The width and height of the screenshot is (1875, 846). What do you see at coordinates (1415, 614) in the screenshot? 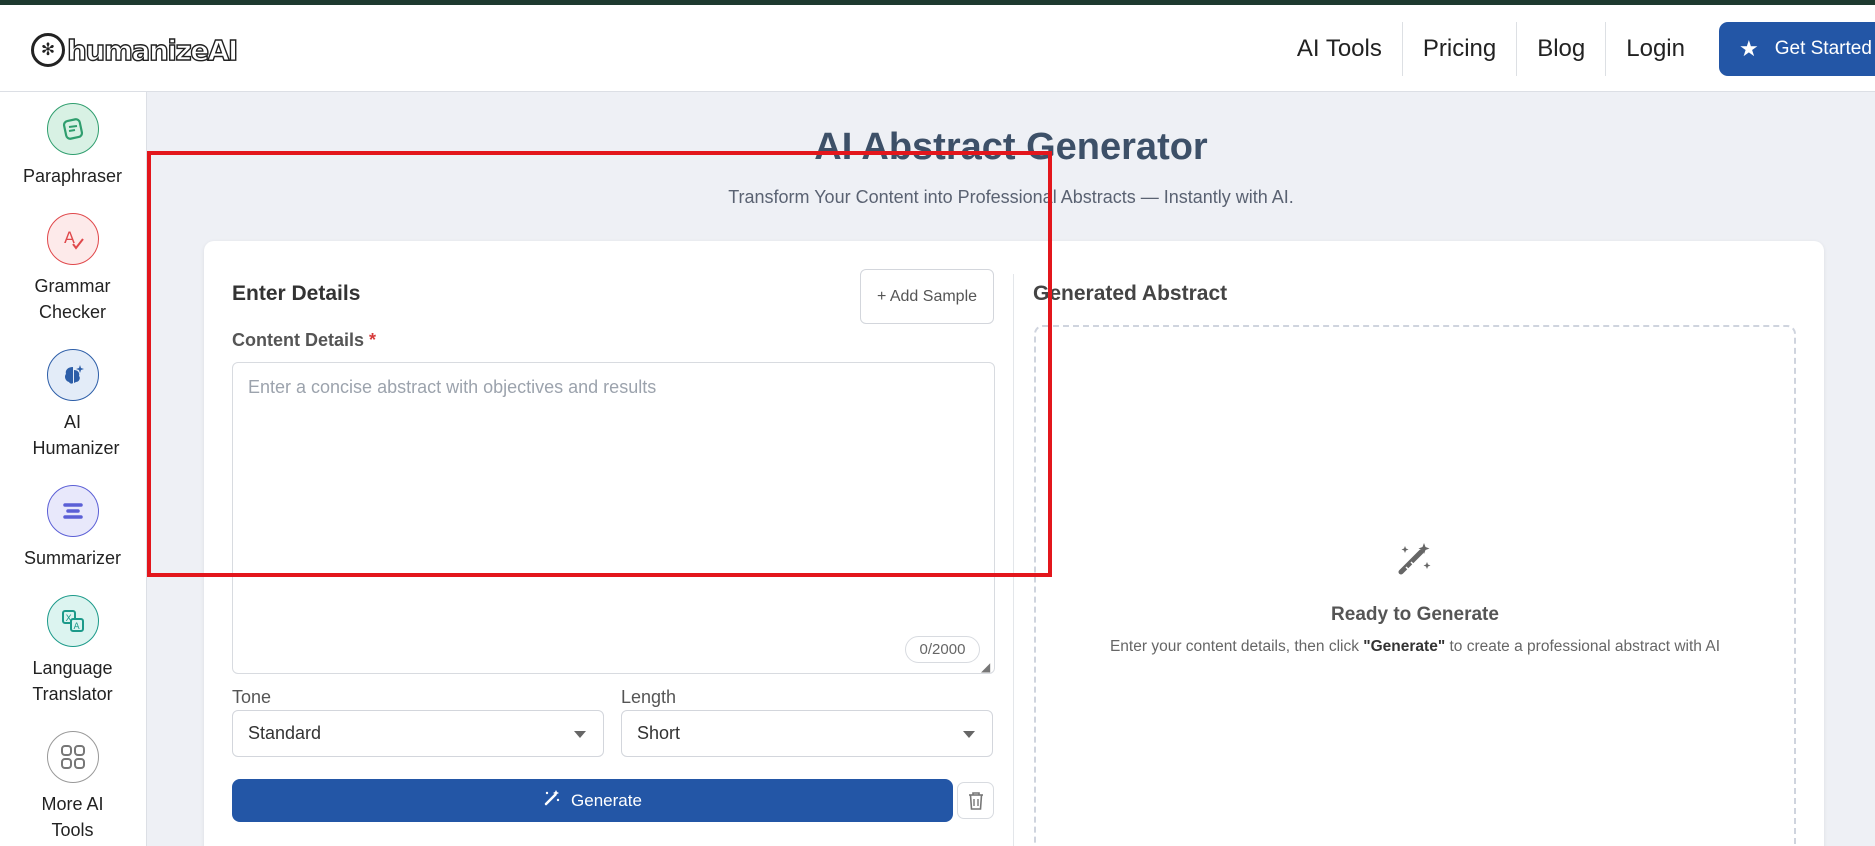
I see `ready-title: Ready to Generate` at bounding box center [1415, 614].